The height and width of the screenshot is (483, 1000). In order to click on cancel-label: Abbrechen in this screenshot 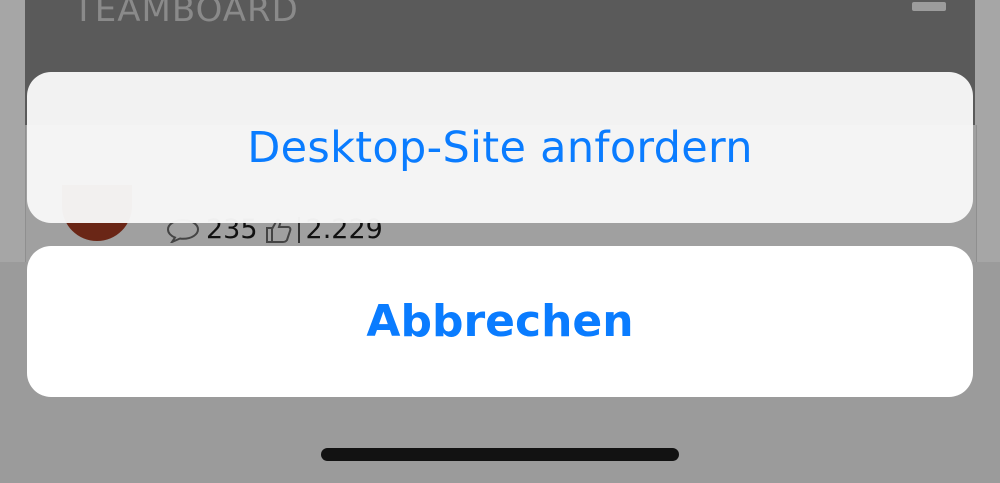, I will do `click(500, 321)`.